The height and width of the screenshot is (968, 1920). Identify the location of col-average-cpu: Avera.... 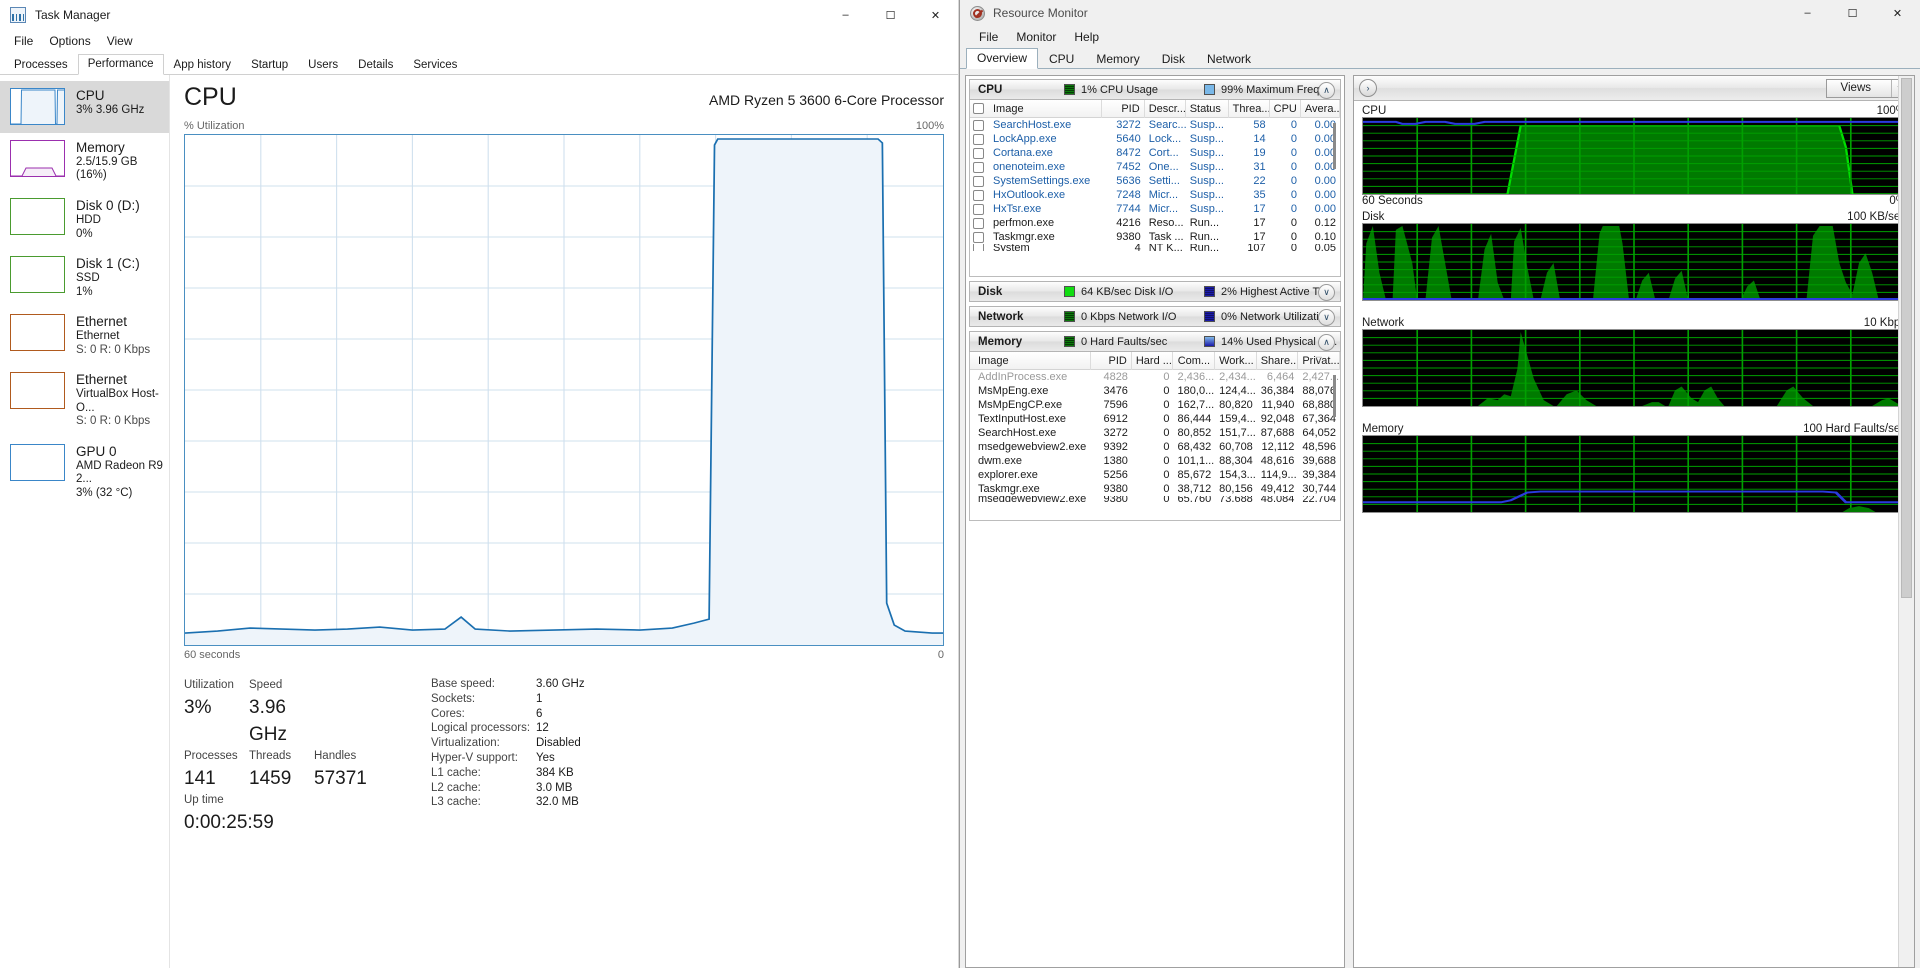
(1320, 108).